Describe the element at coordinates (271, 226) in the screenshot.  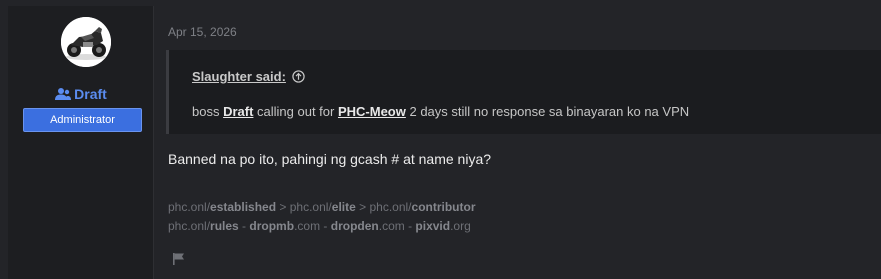
I see `signature-line-2-part: dropmb` at that location.